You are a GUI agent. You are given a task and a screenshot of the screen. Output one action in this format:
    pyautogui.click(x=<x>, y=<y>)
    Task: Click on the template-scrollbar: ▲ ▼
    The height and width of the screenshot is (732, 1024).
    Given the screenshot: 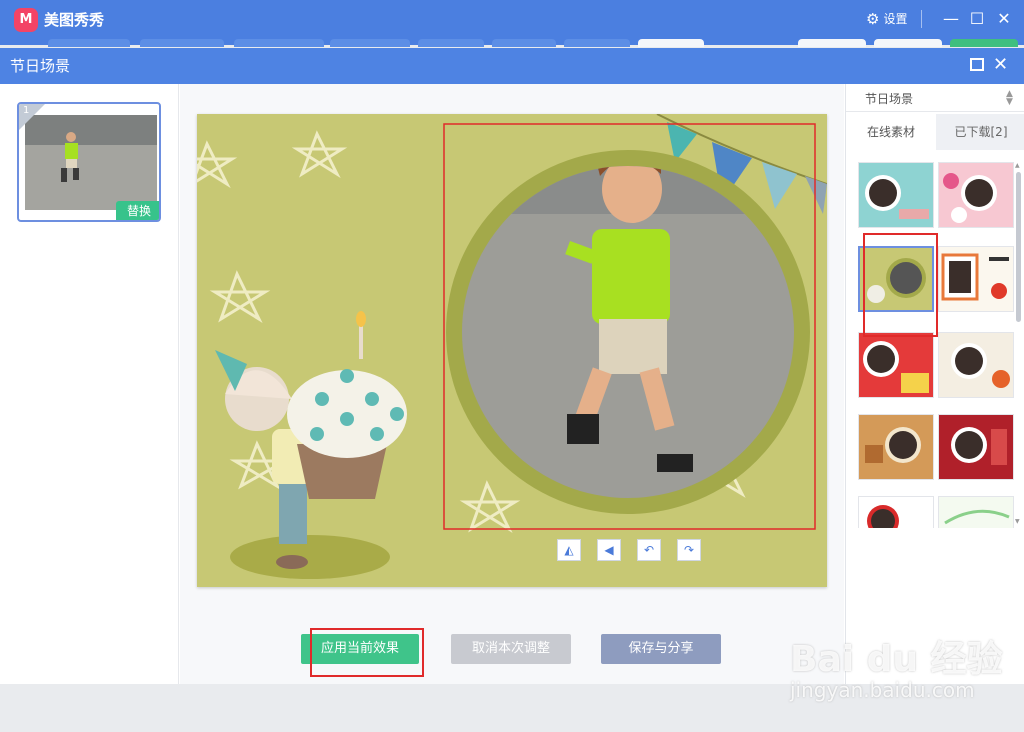 What is the action you would take?
    pyautogui.click(x=1018, y=345)
    